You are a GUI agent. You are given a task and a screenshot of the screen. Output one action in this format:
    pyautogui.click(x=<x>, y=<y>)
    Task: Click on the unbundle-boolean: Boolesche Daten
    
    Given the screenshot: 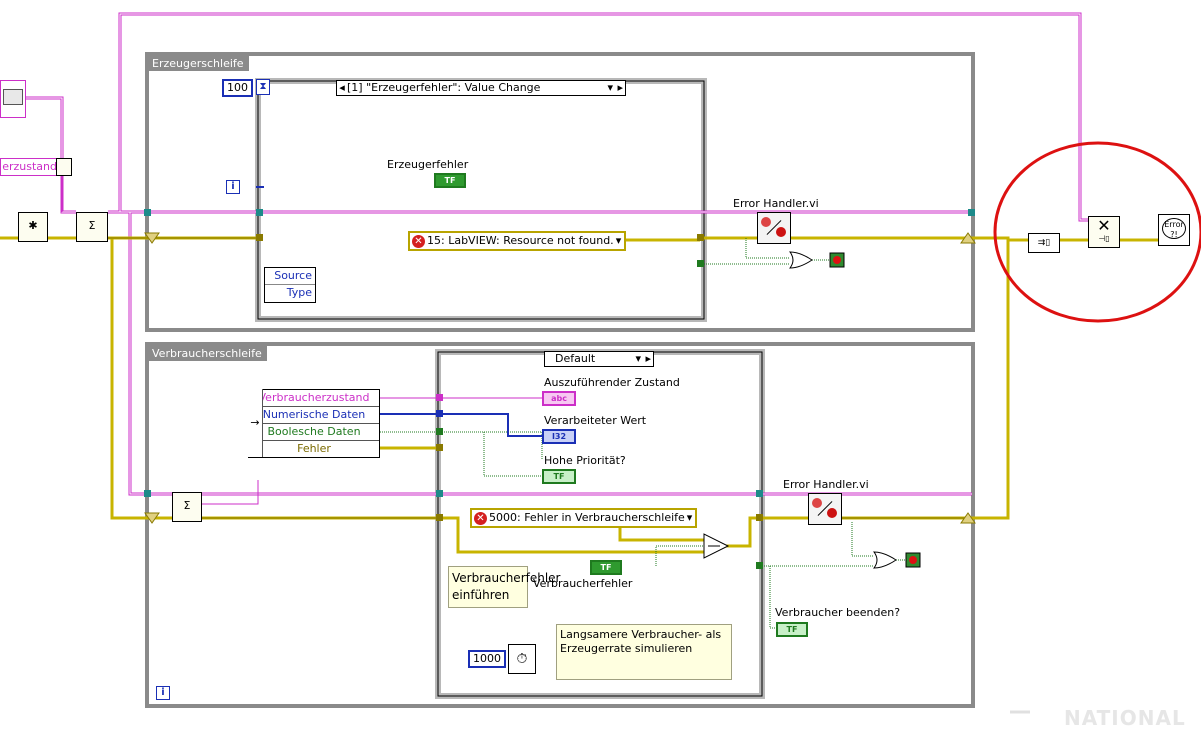 What is the action you would take?
    pyautogui.click(x=314, y=432)
    